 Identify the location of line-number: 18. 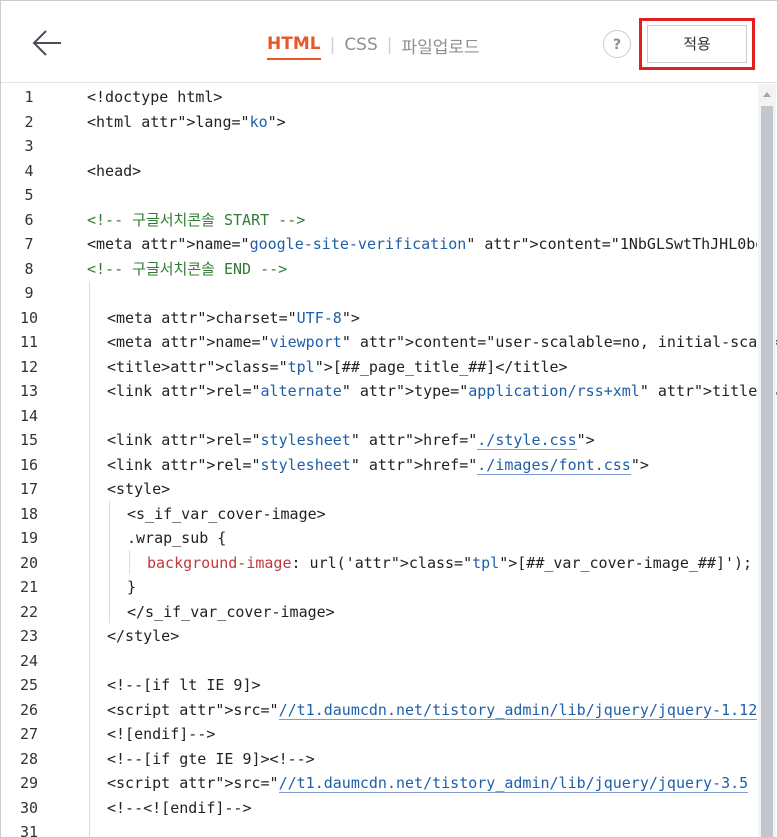
(29, 513).